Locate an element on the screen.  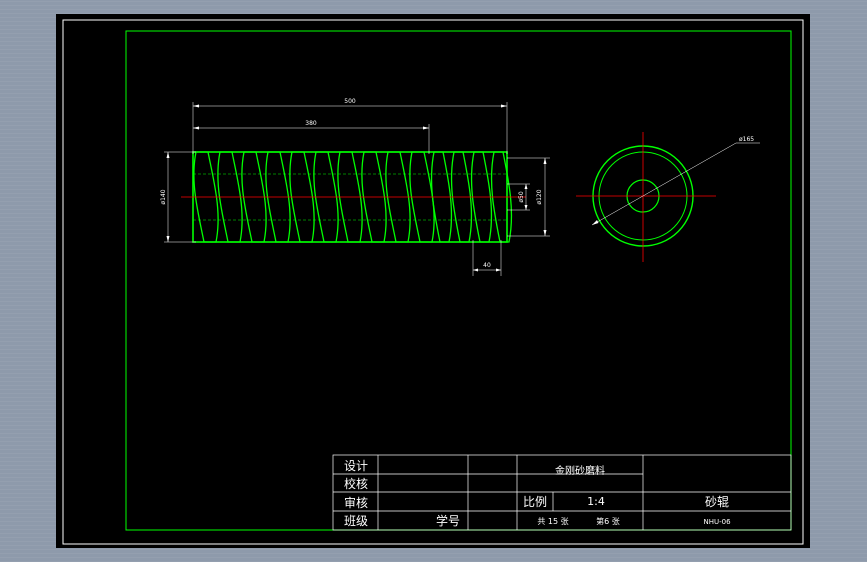
dim-overall-length-label: 500 is located at coordinates (350, 101).